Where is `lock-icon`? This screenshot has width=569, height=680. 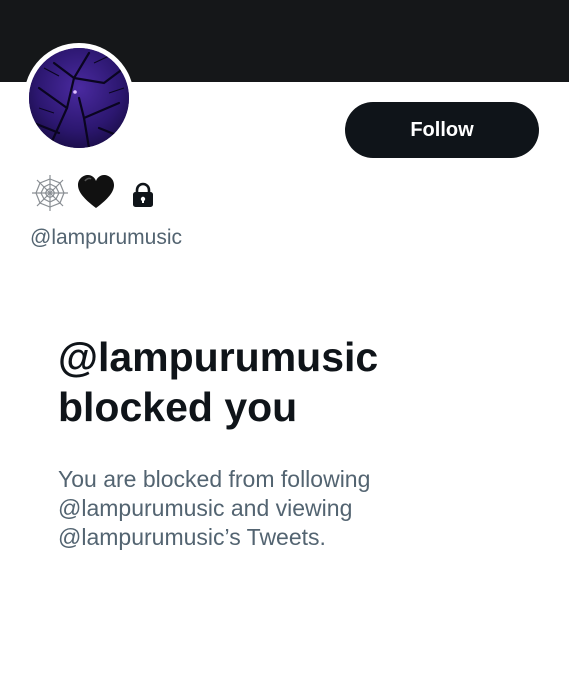
lock-icon is located at coordinates (143, 195).